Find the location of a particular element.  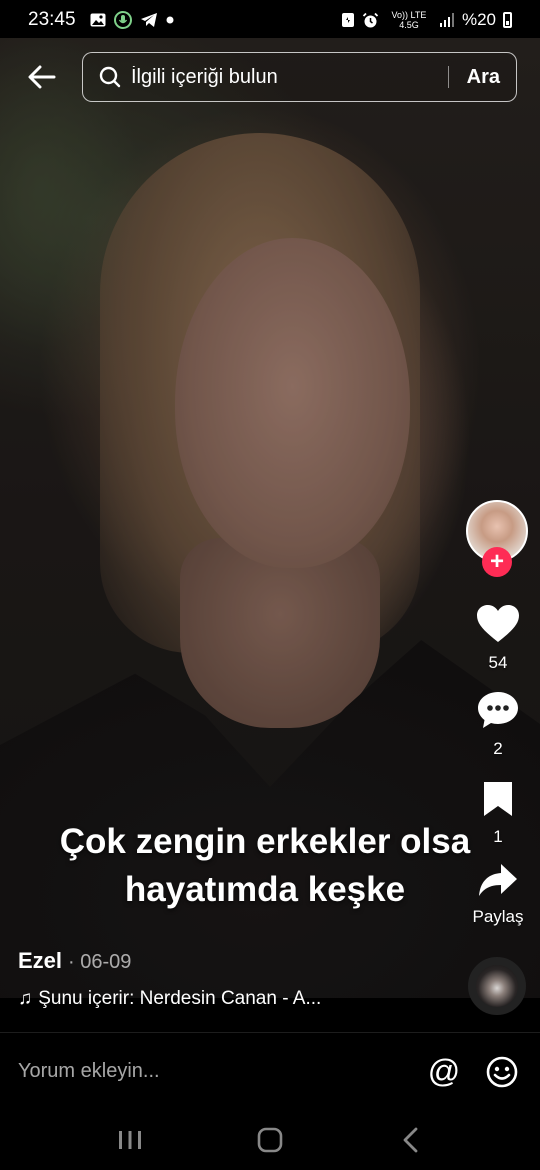

search-header: Ara is located at coordinates (270, 77).